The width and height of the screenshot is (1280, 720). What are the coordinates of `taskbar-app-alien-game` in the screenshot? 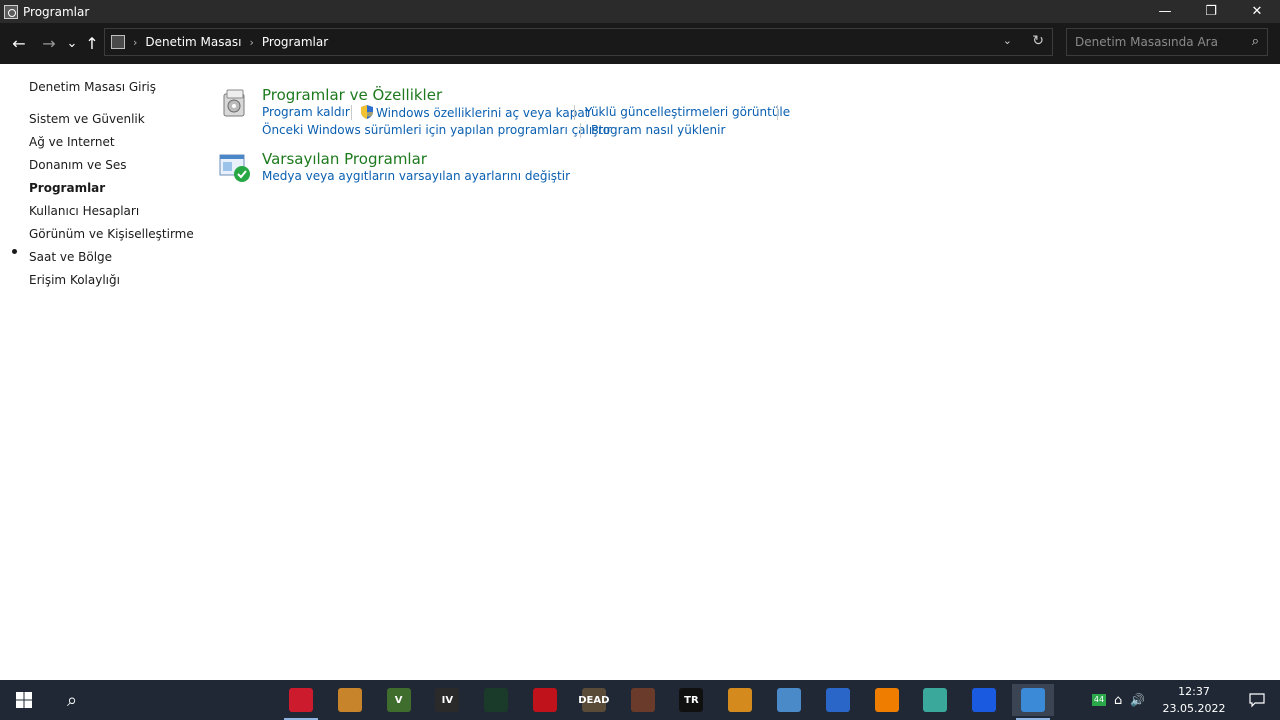 It's located at (496, 700).